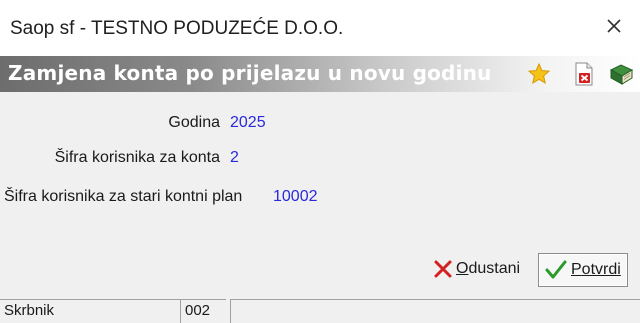  Describe the element at coordinates (601, 269) in the screenshot. I see `confirm-label: otvrdi` at that location.